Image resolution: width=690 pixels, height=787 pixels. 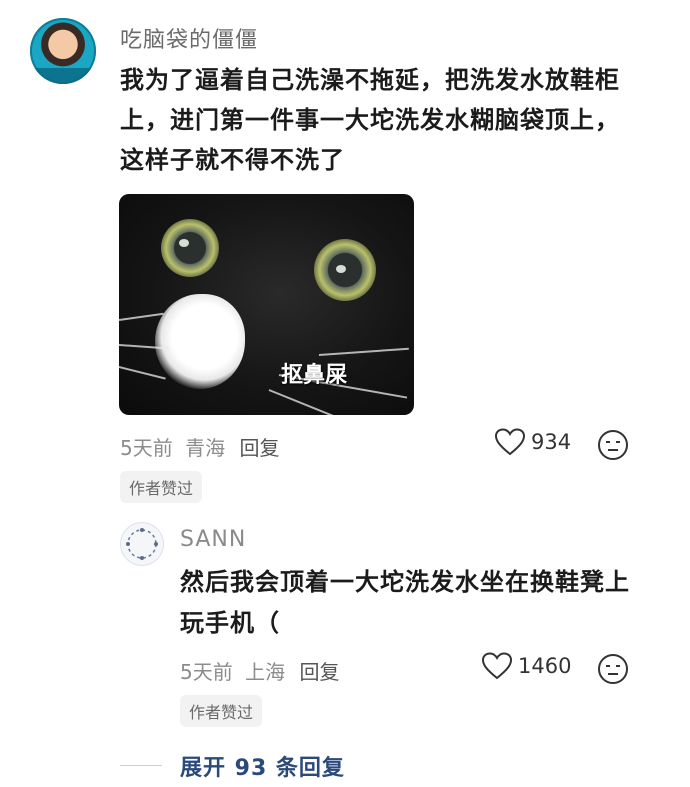 What do you see at coordinates (213, 539) in the screenshot?
I see `replier-username: SANN` at bounding box center [213, 539].